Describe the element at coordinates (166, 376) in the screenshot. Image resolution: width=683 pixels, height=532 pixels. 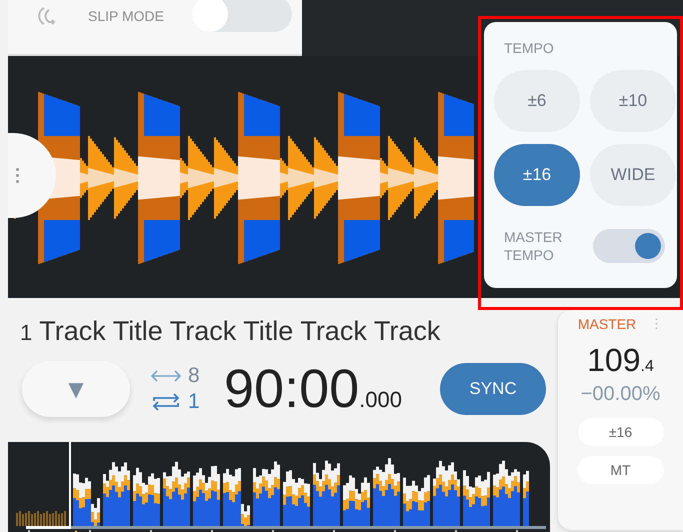
I see `beat-jump-icon` at that location.